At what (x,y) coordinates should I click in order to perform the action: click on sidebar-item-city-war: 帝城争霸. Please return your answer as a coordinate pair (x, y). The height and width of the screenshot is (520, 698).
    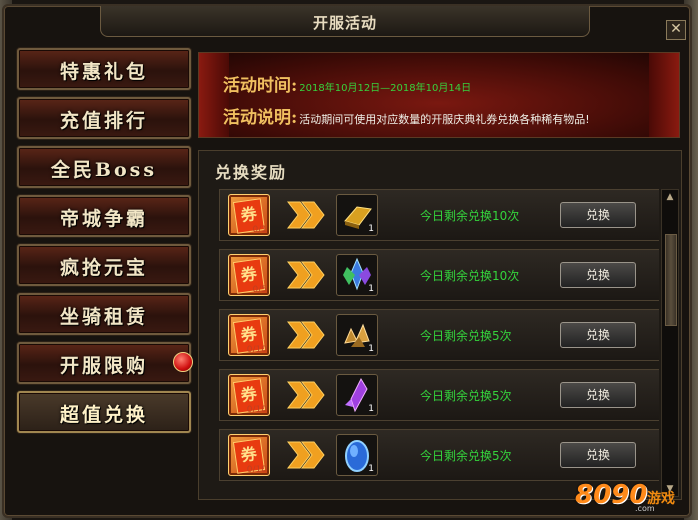
    Looking at the image, I should click on (104, 216).